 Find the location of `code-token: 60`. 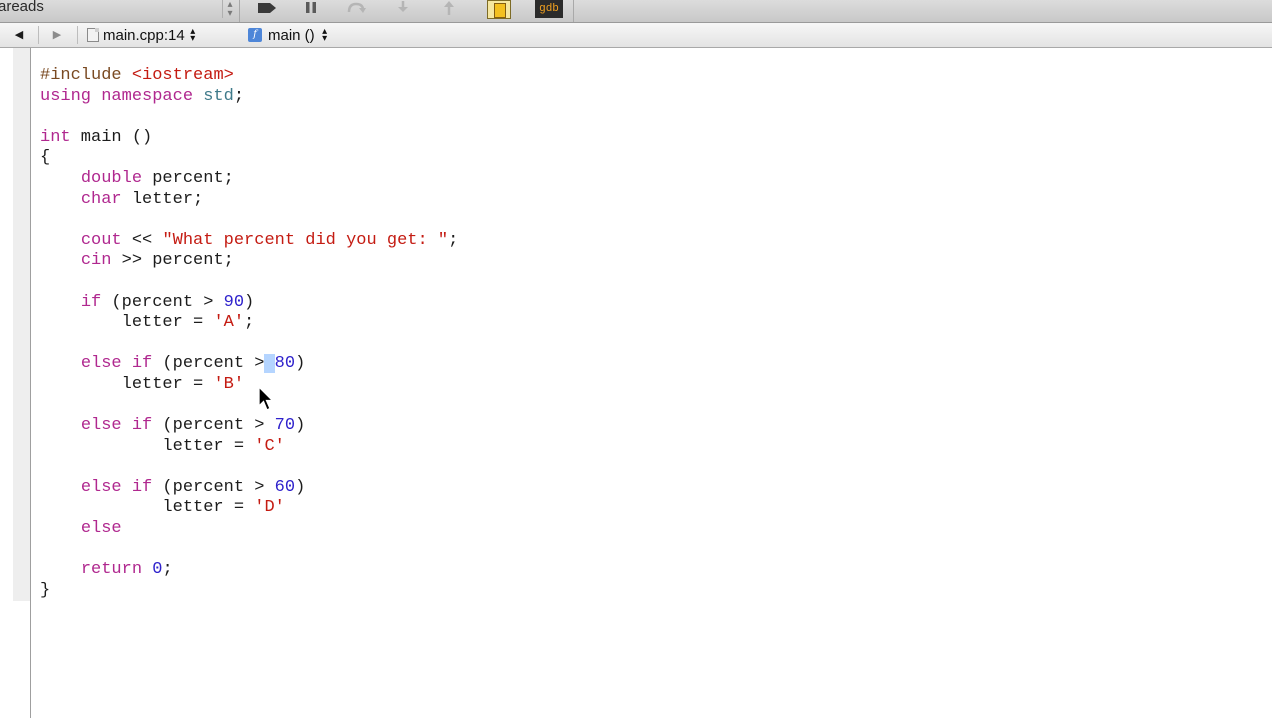

code-token: 60 is located at coordinates (285, 487).